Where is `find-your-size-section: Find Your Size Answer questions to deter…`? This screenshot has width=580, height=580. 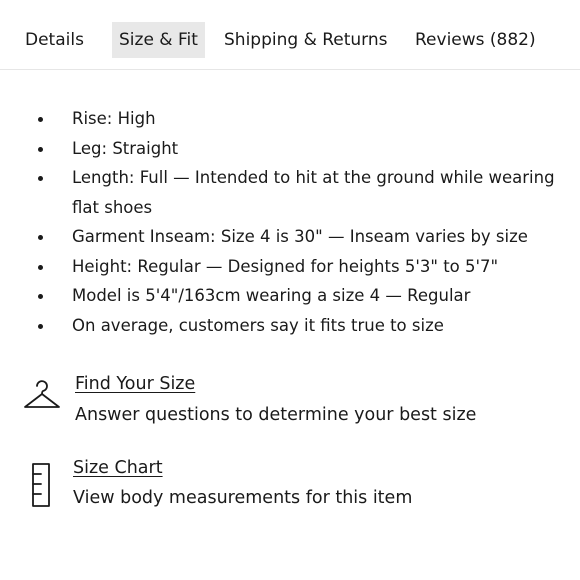 find-your-size-section: Find Your Size Answer questions to deter… is located at coordinates (290, 402).